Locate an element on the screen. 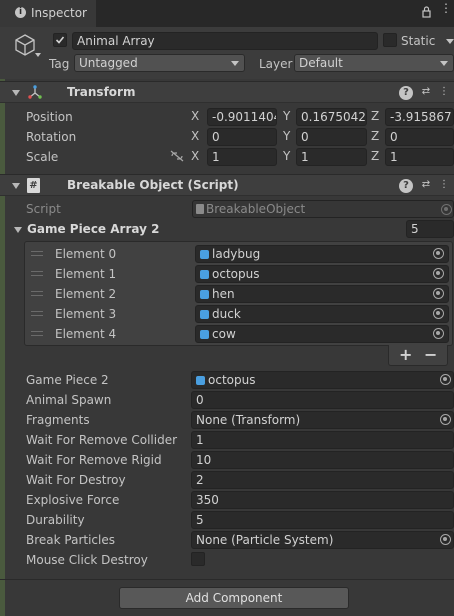 This screenshot has width=454, height=616. transform-title: Transform is located at coordinates (101, 92).